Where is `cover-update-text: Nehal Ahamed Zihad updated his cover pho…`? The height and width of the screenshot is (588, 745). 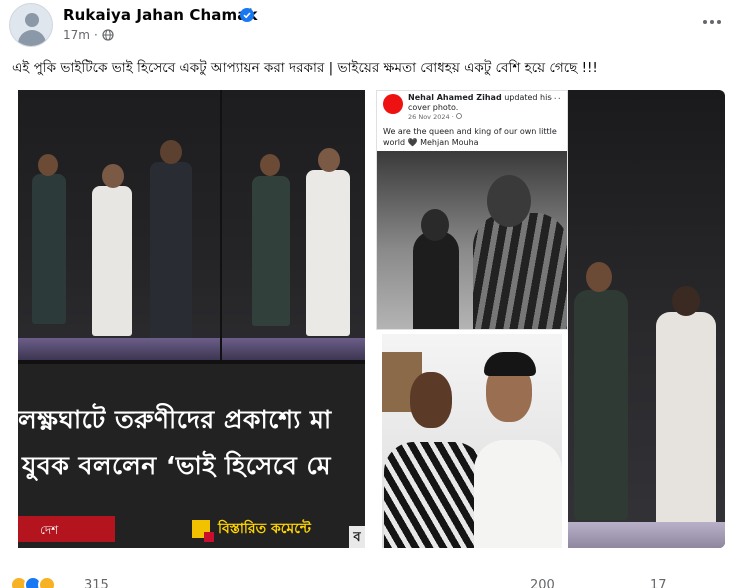
cover-update-text: Nehal Ahamed Zihad updated his cover pho… is located at coordinates (483, 103).